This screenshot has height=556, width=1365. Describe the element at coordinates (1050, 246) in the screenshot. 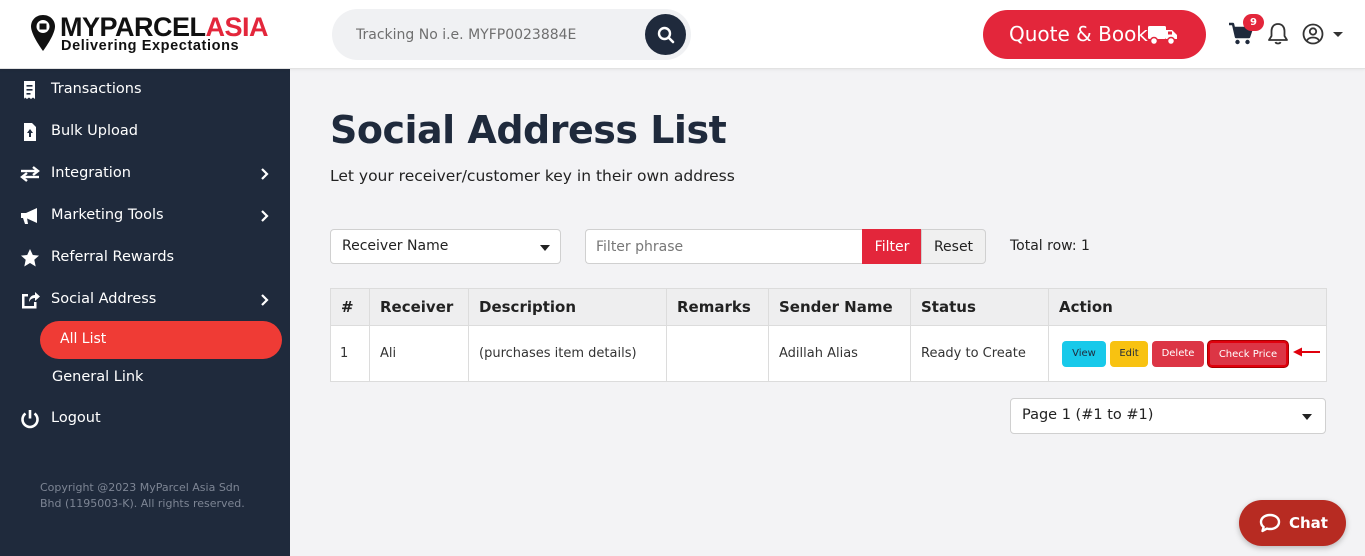

I see `total-row-count: Total row: 1` at that location.